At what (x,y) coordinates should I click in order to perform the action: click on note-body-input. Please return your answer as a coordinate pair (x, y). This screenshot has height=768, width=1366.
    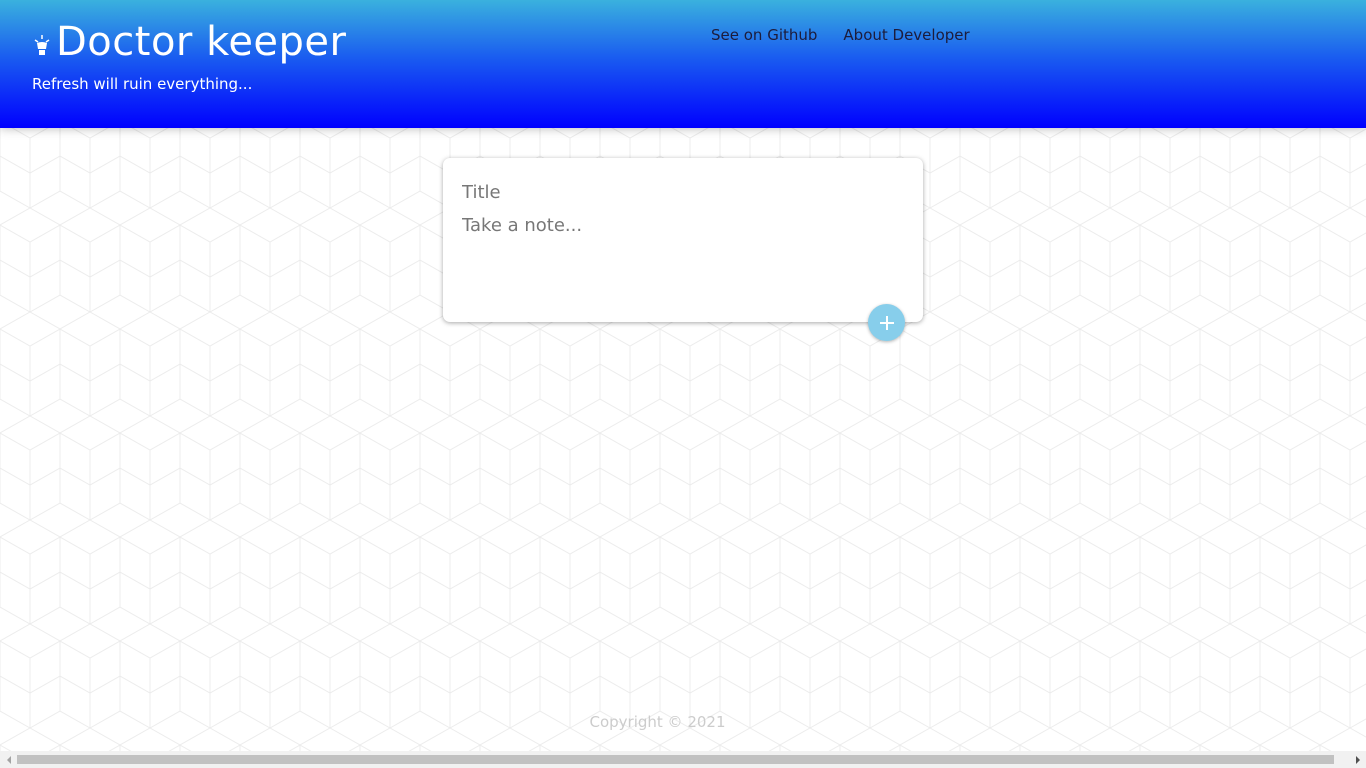
    Looking at the image, I should click on (682, 255).